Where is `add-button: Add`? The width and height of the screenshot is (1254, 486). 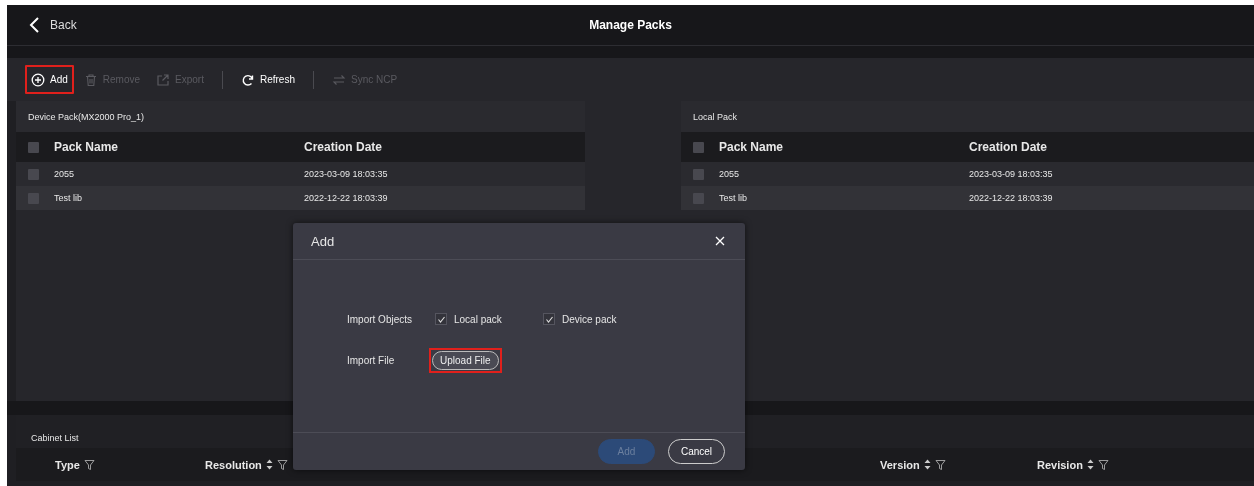
add-button: Add is located at coordinates (49, 79).